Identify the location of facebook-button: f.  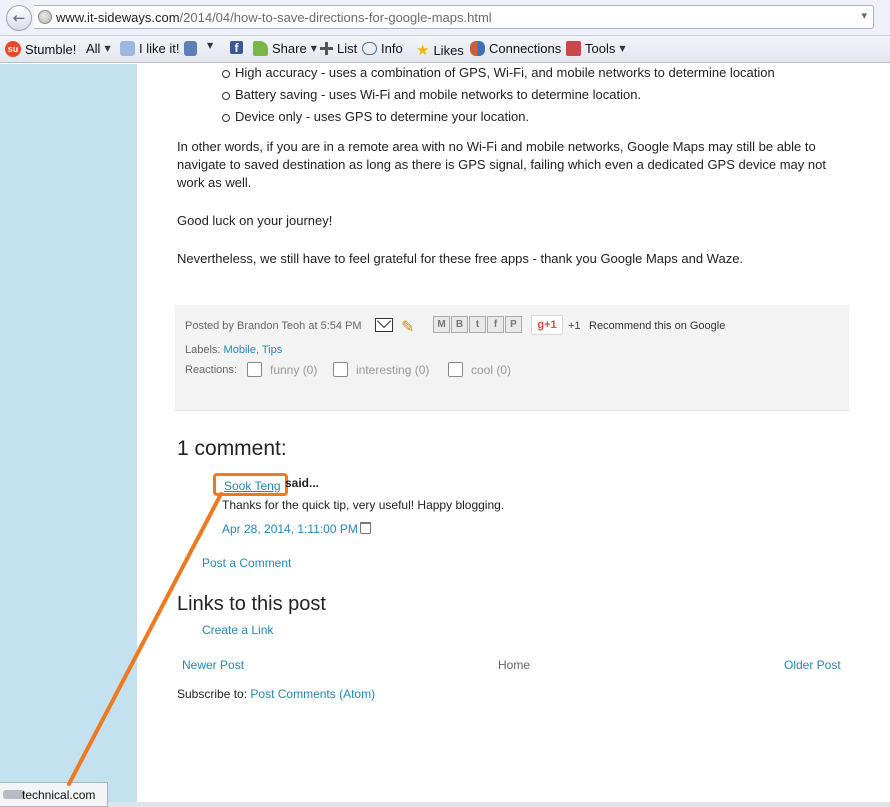
(236, 48).